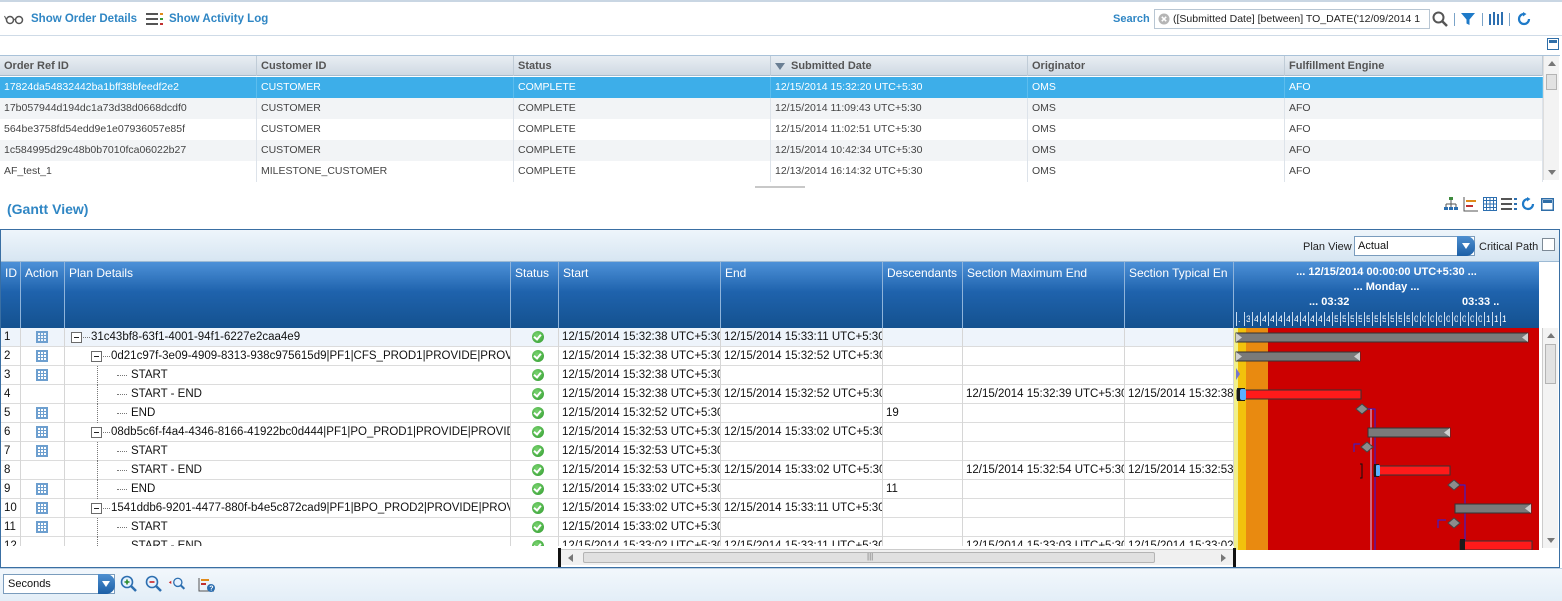 The height and width of the screenshot is (601, 1562). I want to click on orders-scrollbar, so click(1551, 118).